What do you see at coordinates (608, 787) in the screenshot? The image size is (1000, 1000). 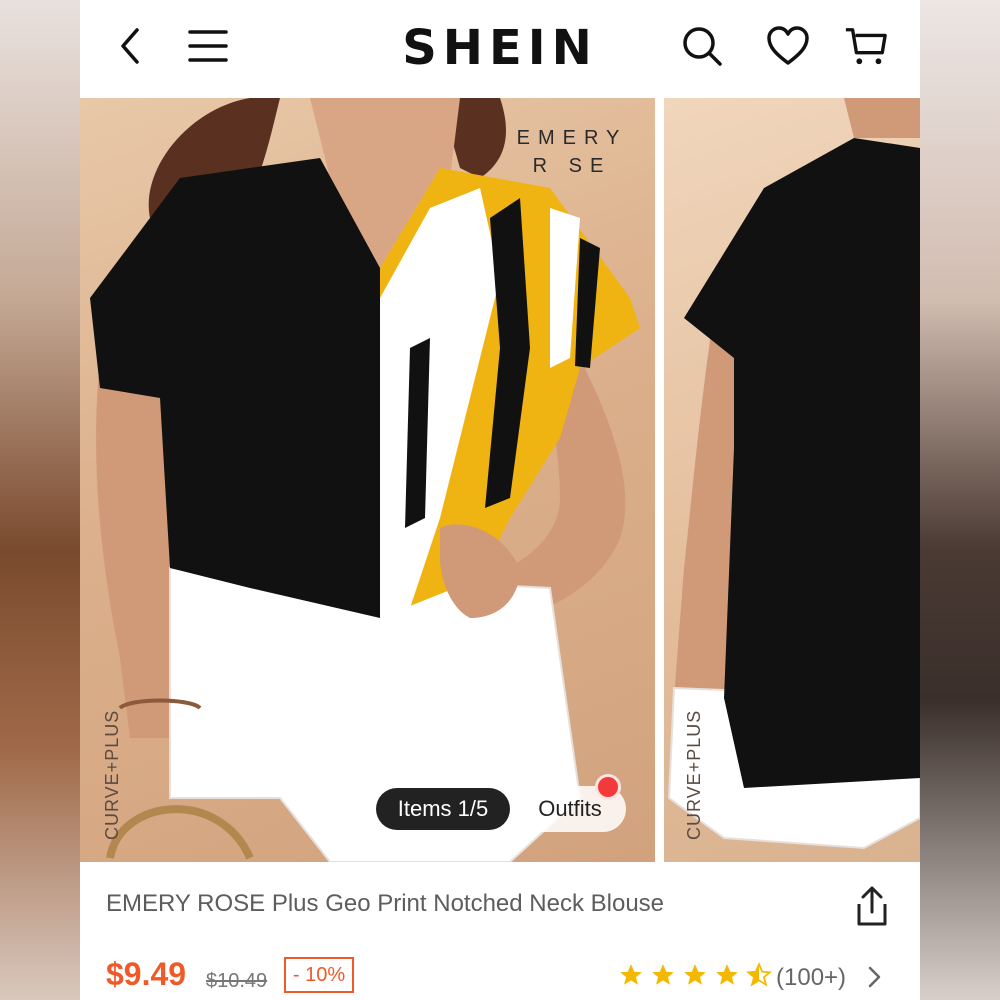 I see `notification-dot` at bounding box center [608, 787].